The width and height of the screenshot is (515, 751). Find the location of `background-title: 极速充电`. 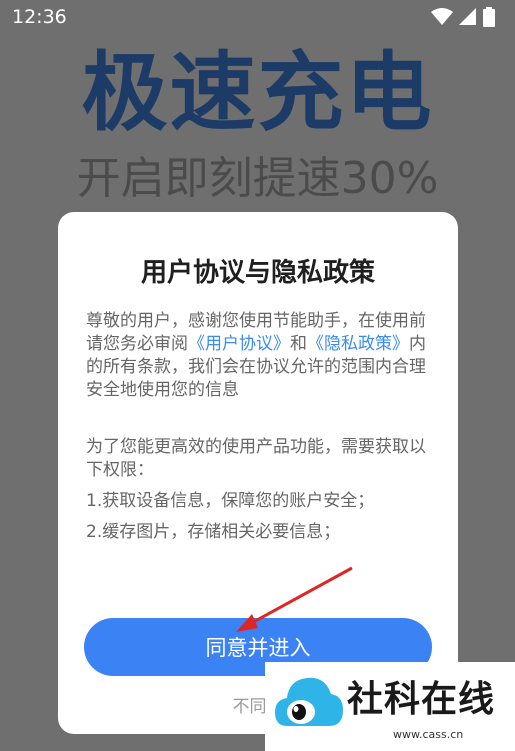

background-title: 极速充电 is located at coordinates (257, 93).